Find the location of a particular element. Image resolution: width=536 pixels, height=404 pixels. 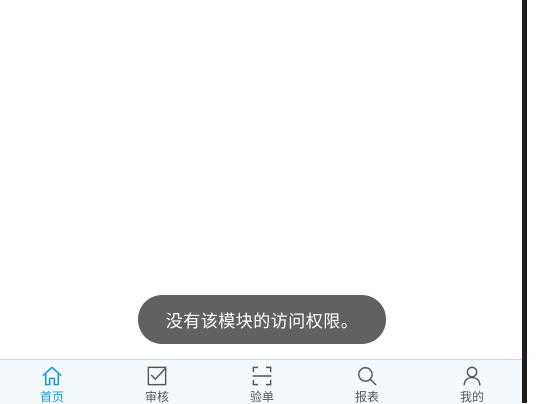

search-icon is located at coordinates (367, 376).